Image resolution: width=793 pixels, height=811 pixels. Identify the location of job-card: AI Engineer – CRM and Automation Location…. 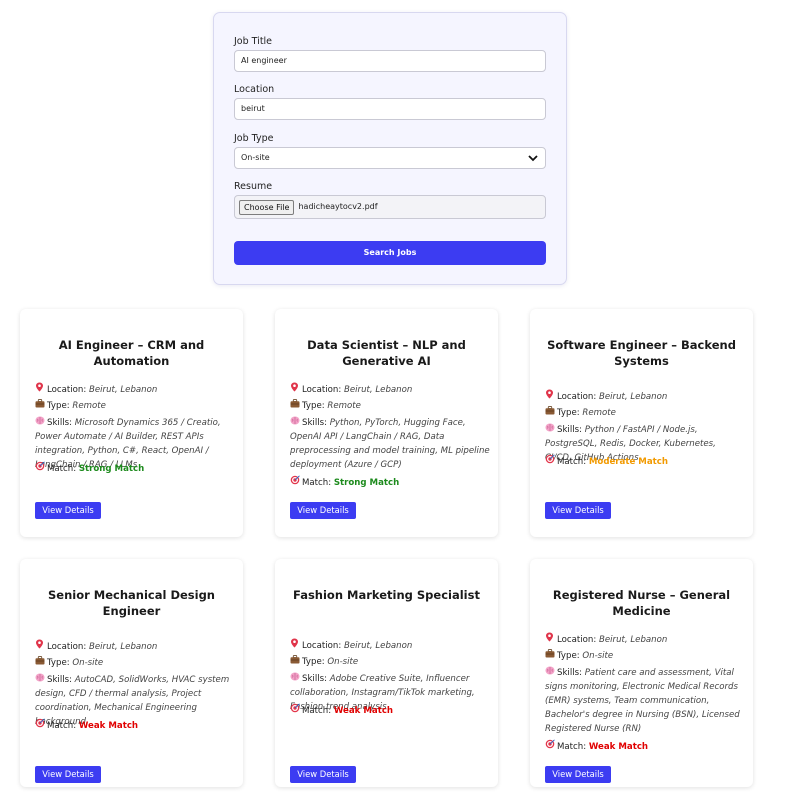
(131, 423).